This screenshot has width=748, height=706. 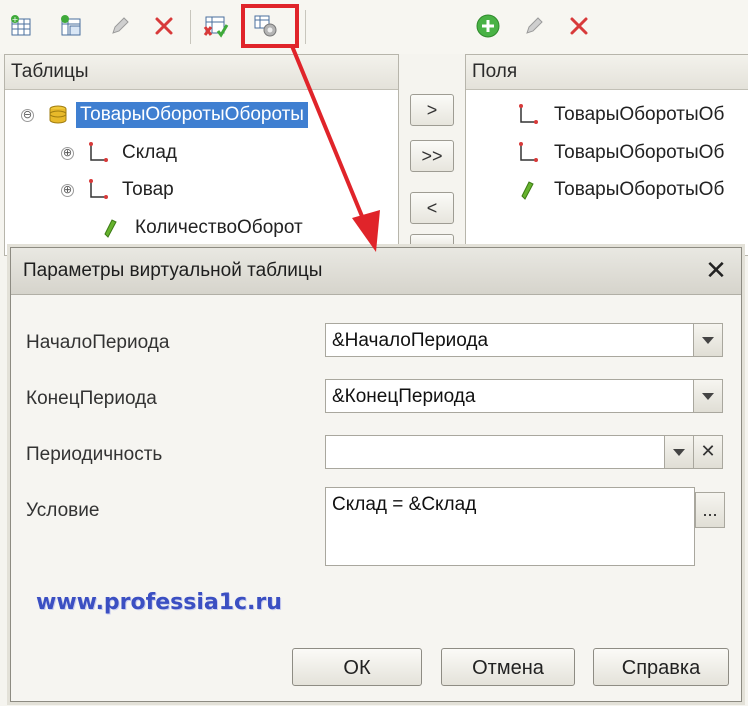 I want to click on ok-button: ОК, so click(x=357, y=667).